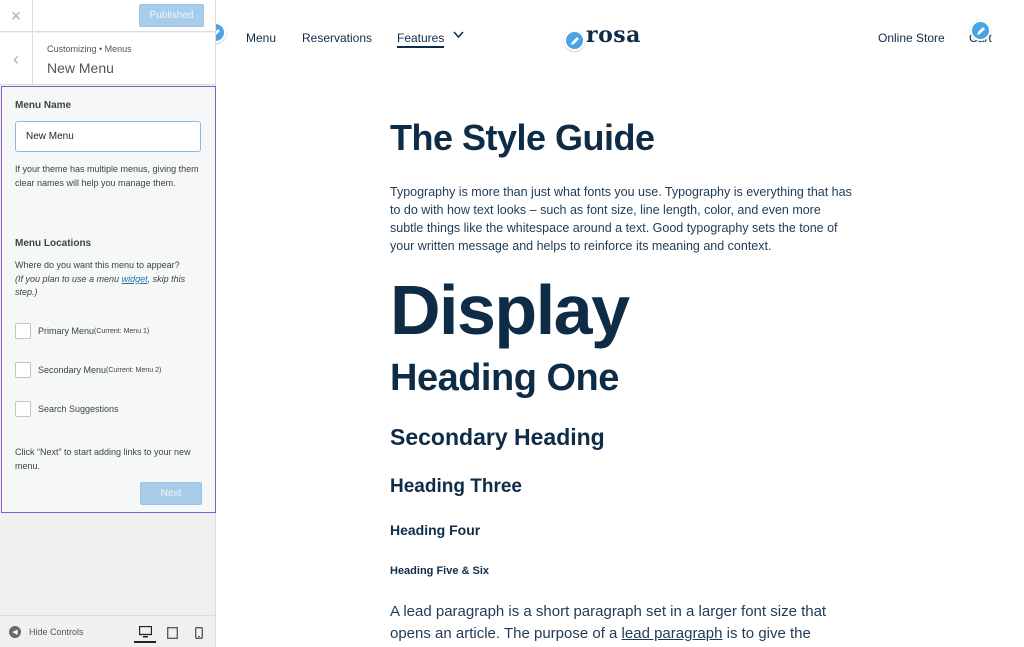  Describe the element at coordinates (135, 279) in the screenshot. I see `widget-link: widget` at that location.